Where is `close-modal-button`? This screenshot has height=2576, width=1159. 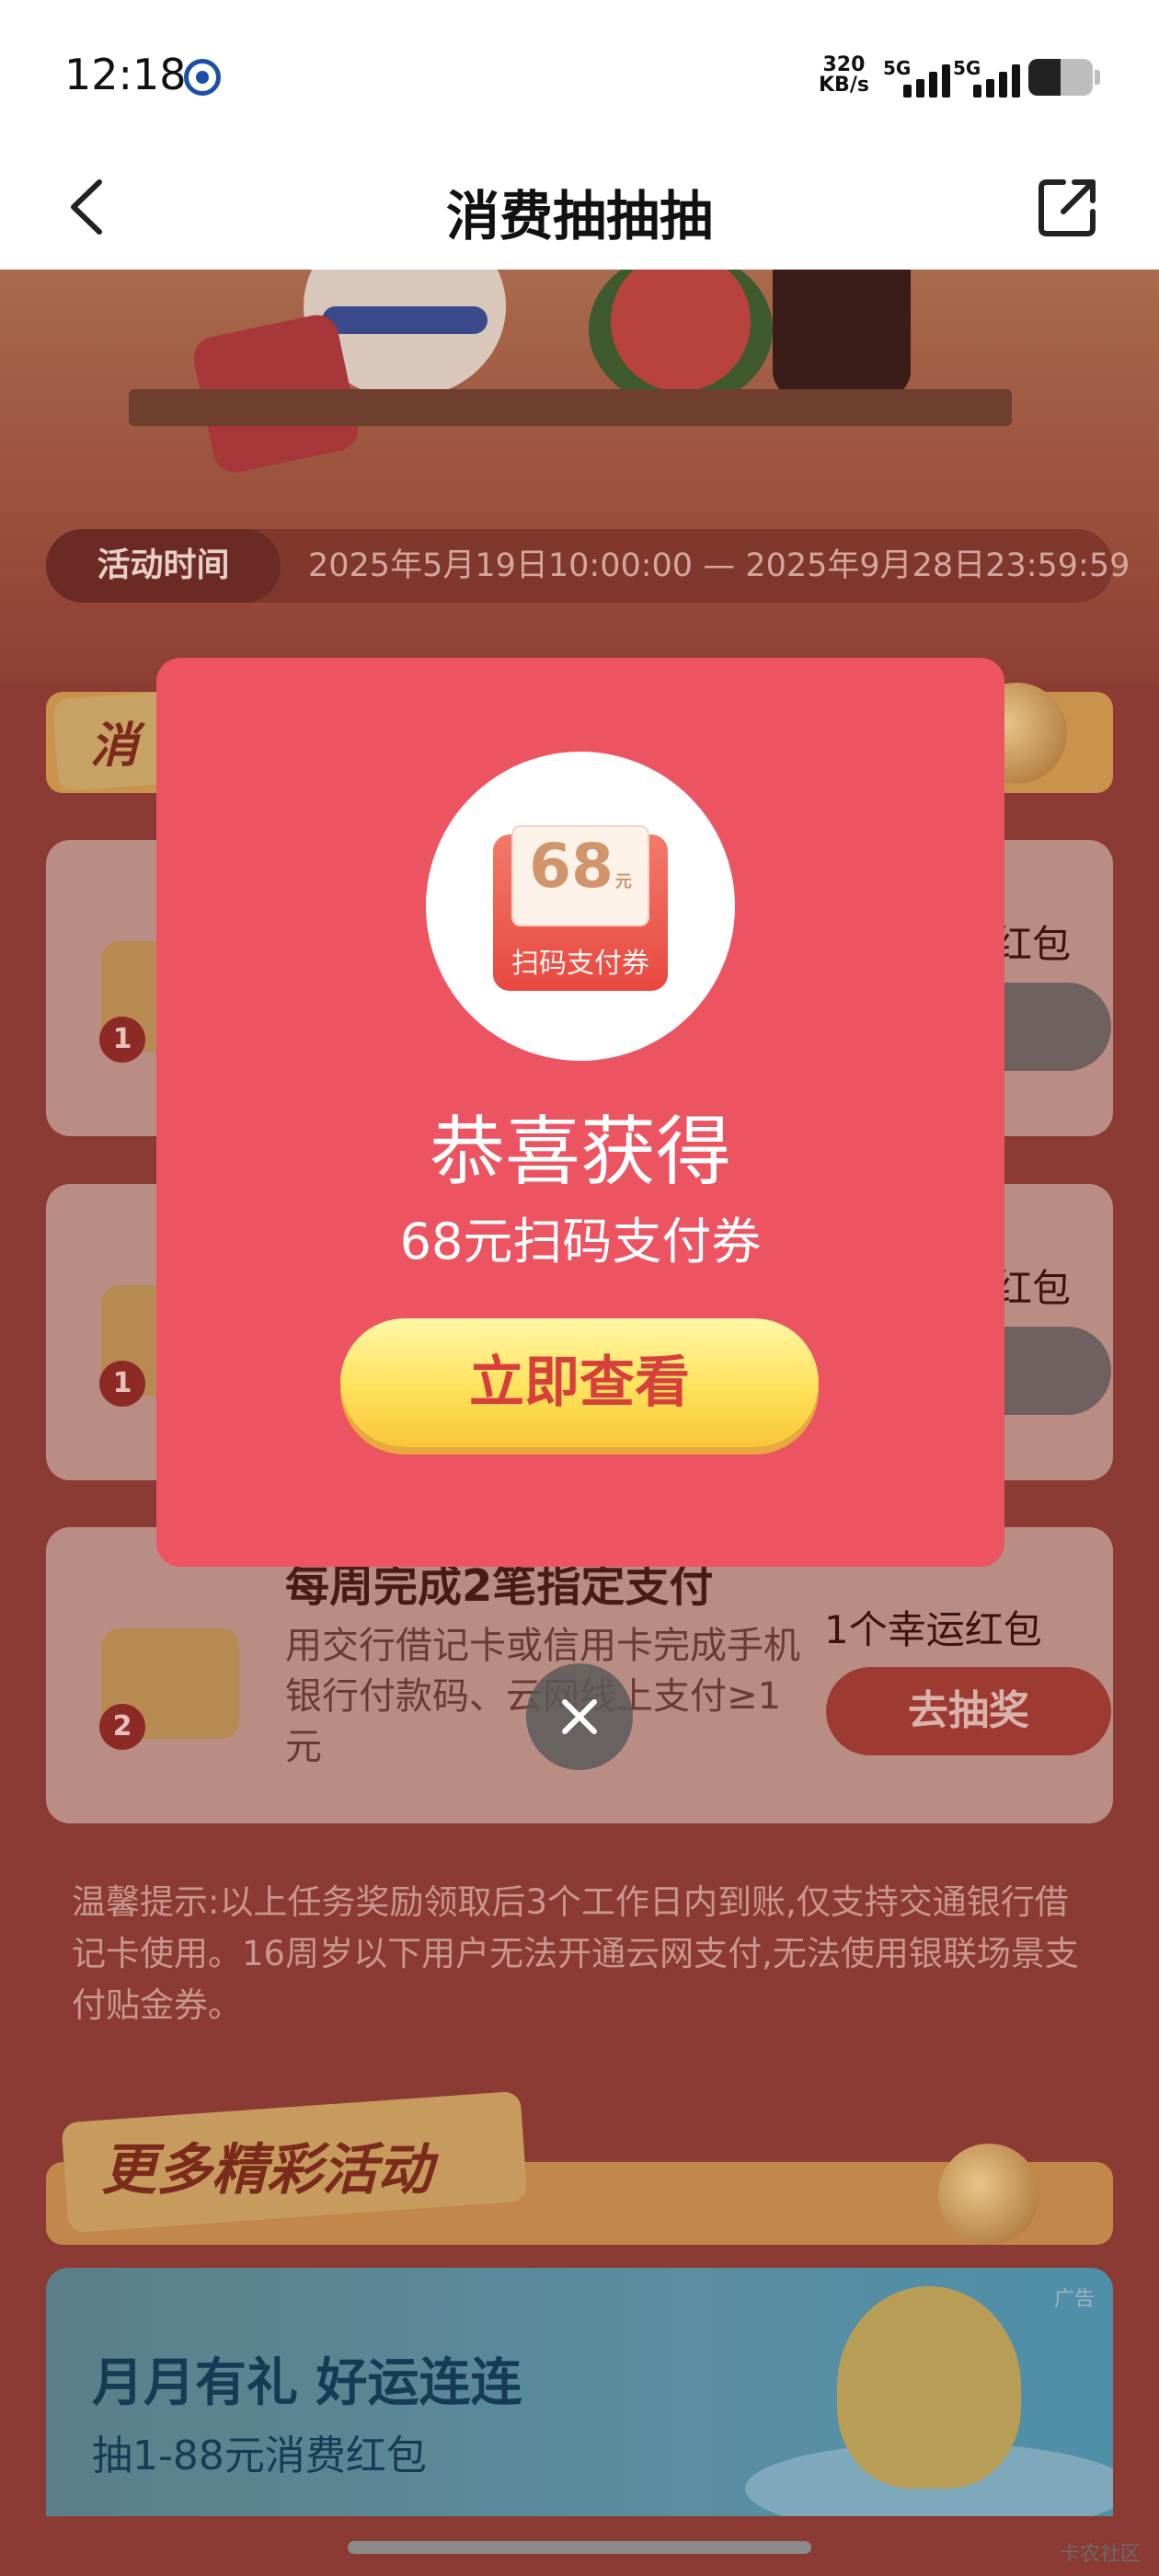
close-modal-button is located at coordinates (579, 1716).